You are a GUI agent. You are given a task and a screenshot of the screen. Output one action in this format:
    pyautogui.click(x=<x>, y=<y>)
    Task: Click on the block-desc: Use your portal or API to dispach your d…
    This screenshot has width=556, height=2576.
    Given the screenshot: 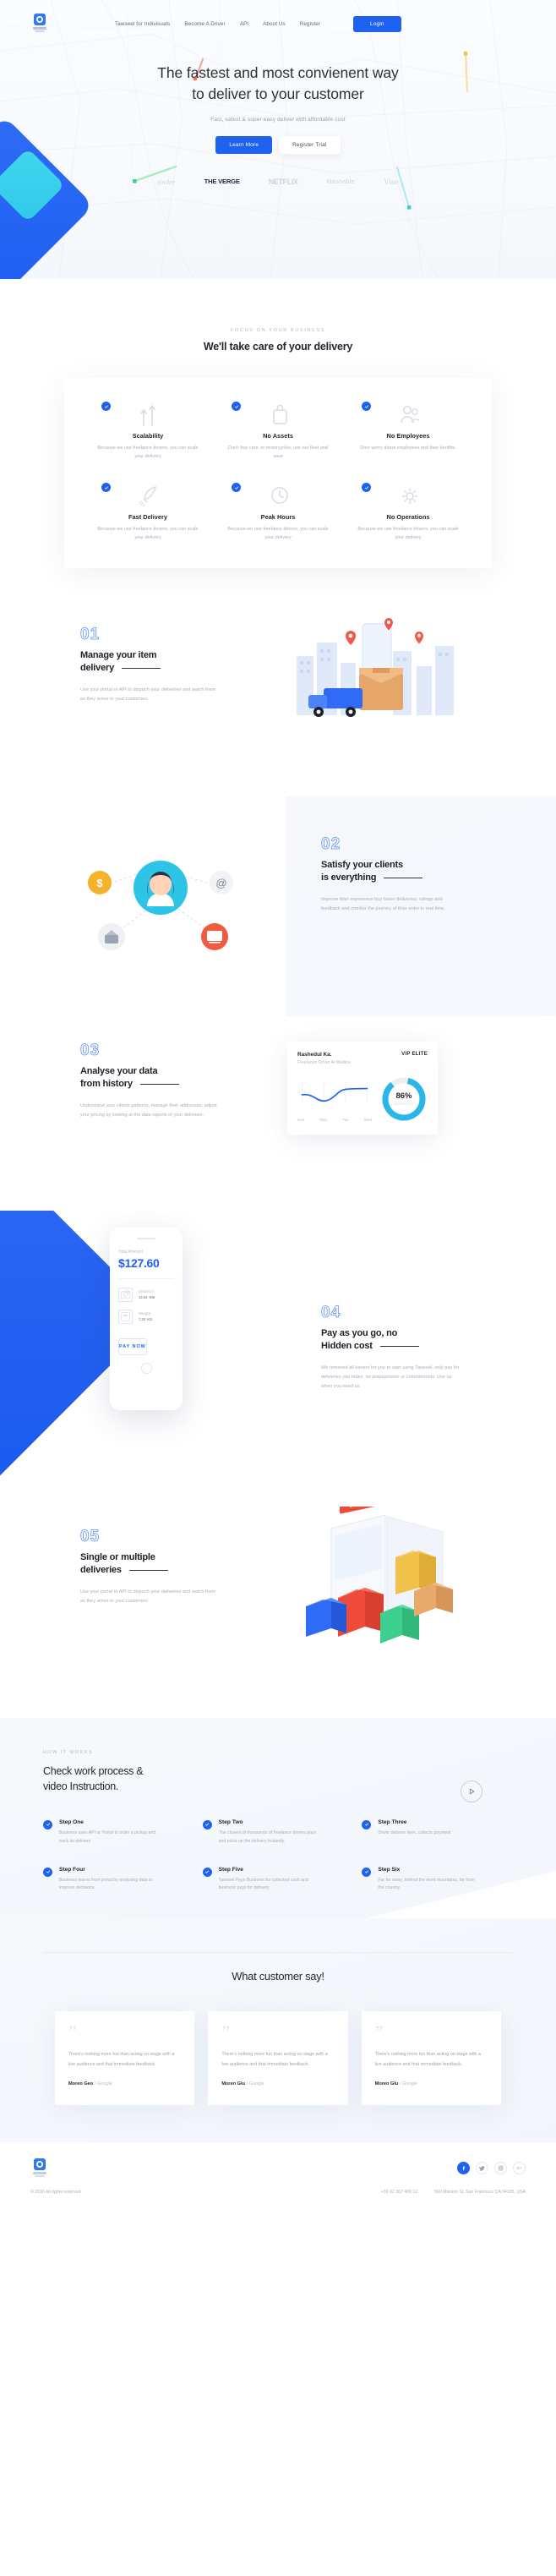 What is the action you would take?
    pyautogui.click(x=148, y=1597)
    